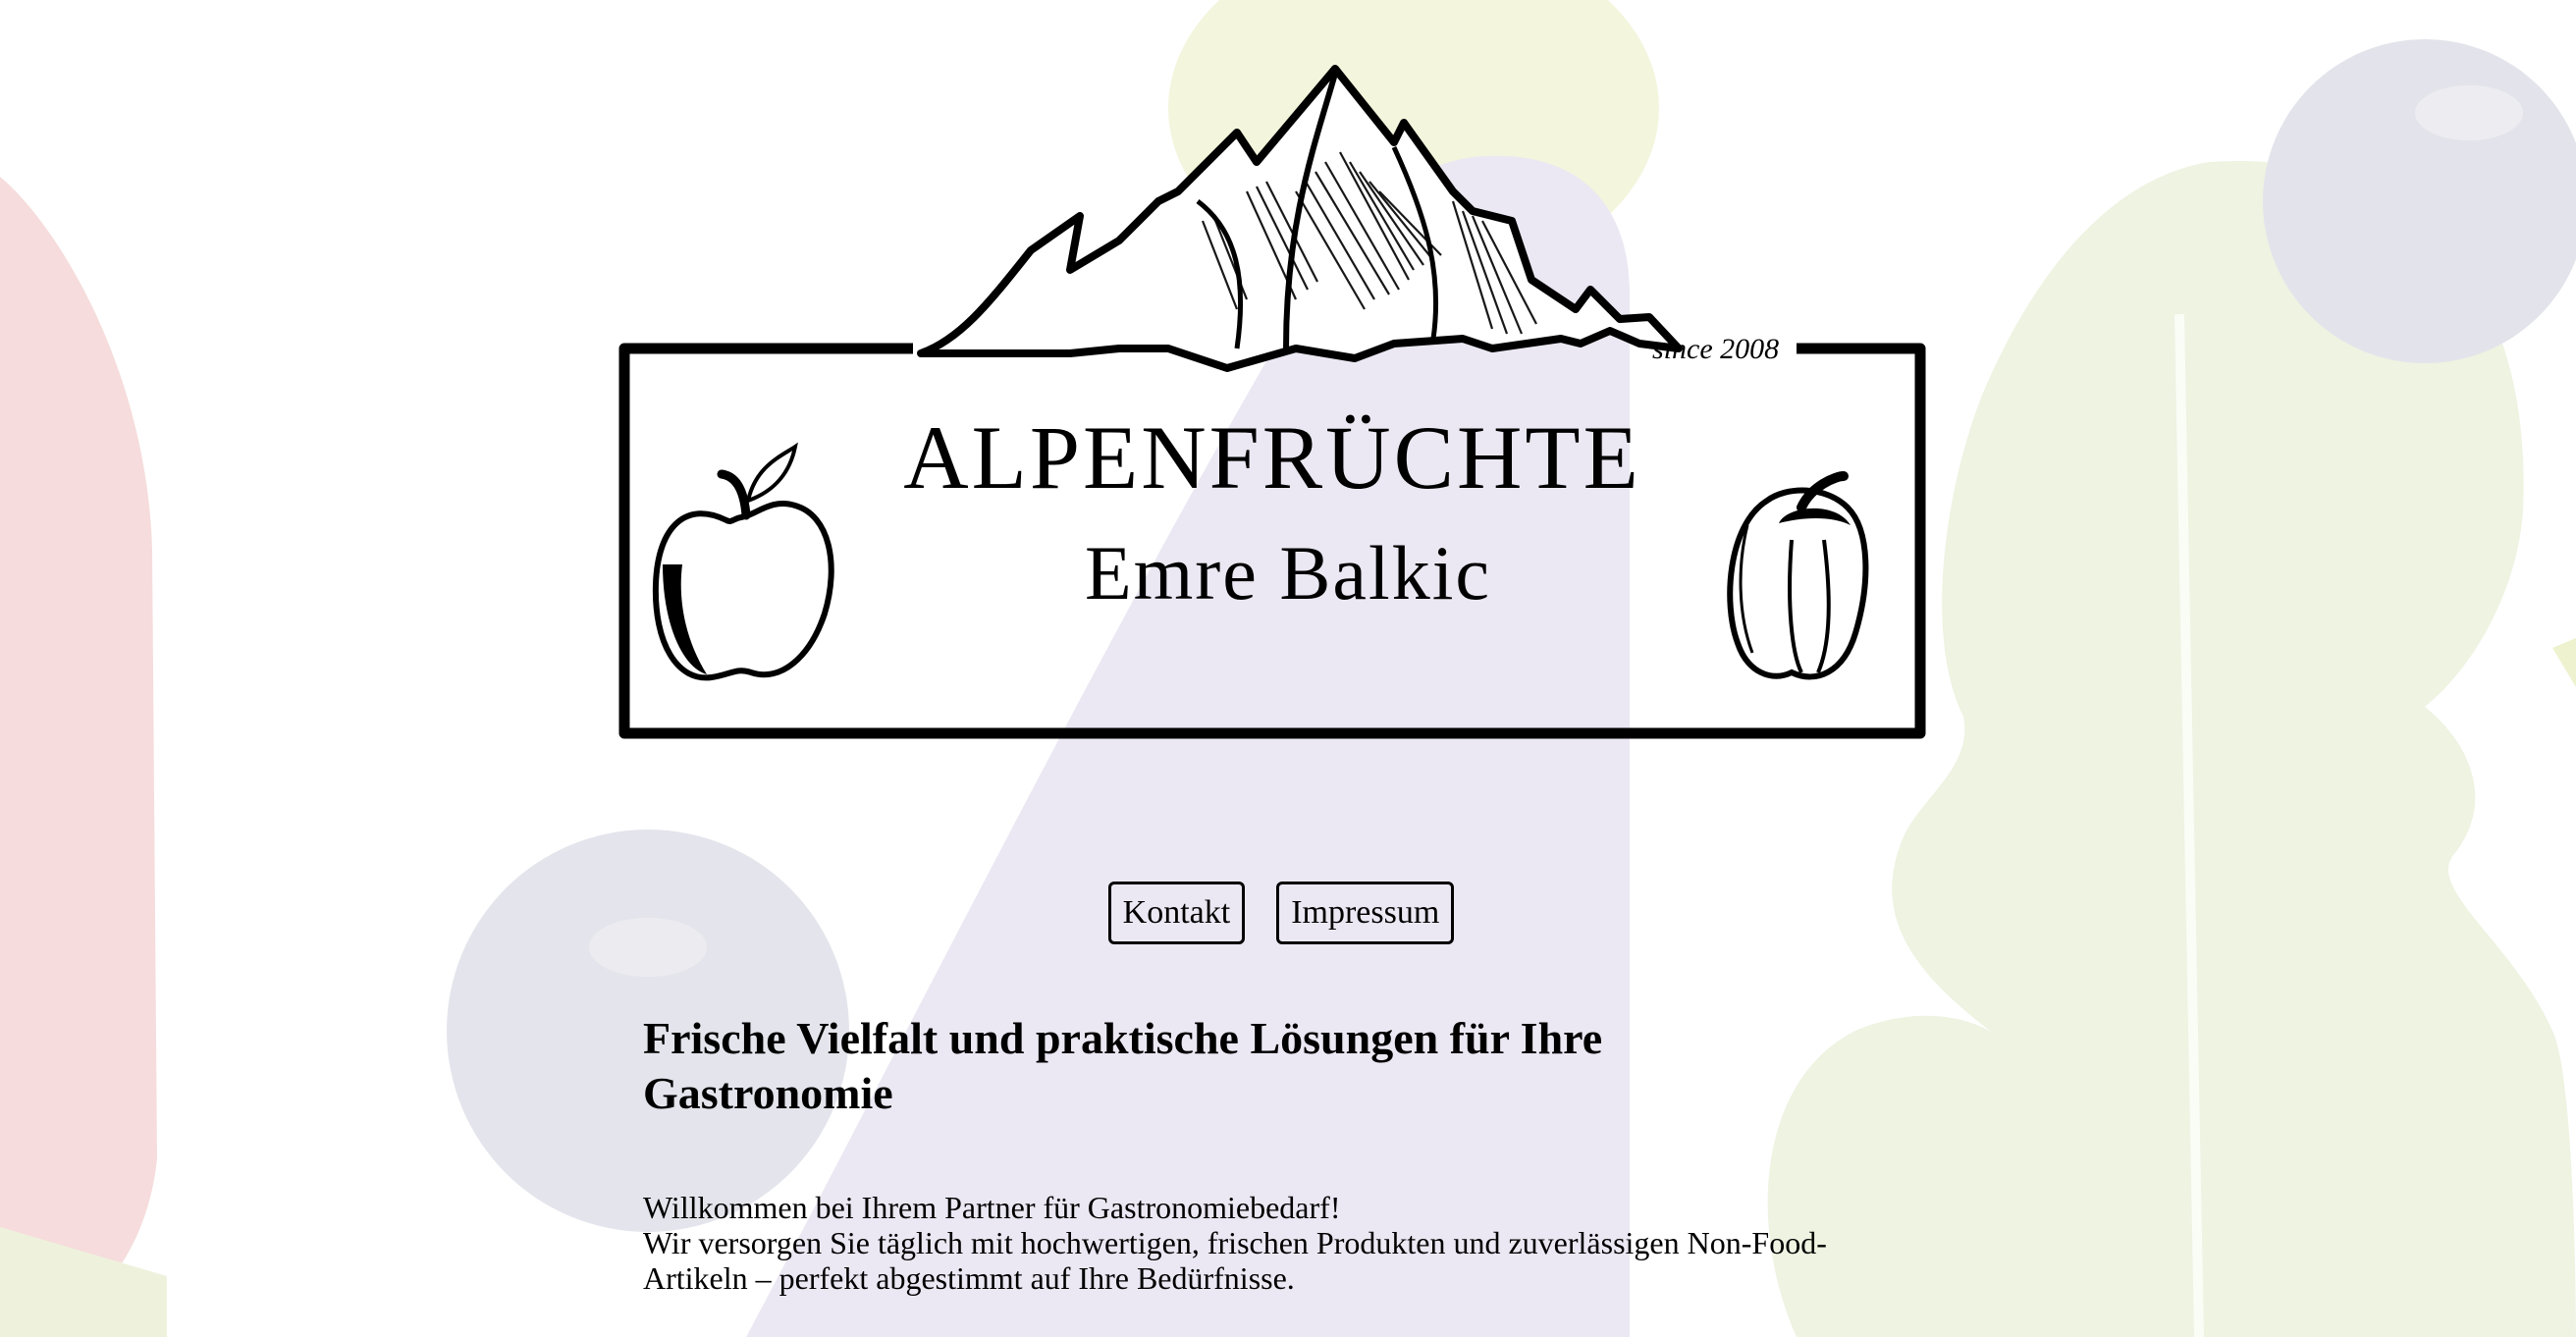 Image resolution: width=2576 pixels, height=1337 pixels. I want to click on logo-owner: Emre Balkic, so click(1288, 572).